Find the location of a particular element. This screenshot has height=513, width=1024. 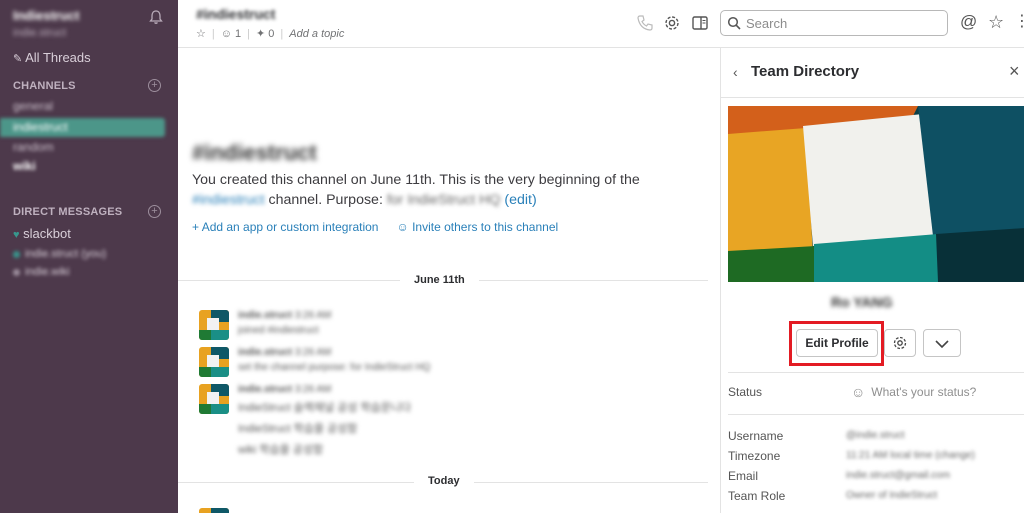

members-count: ☺ 1 is located at coordinates (231, 34).